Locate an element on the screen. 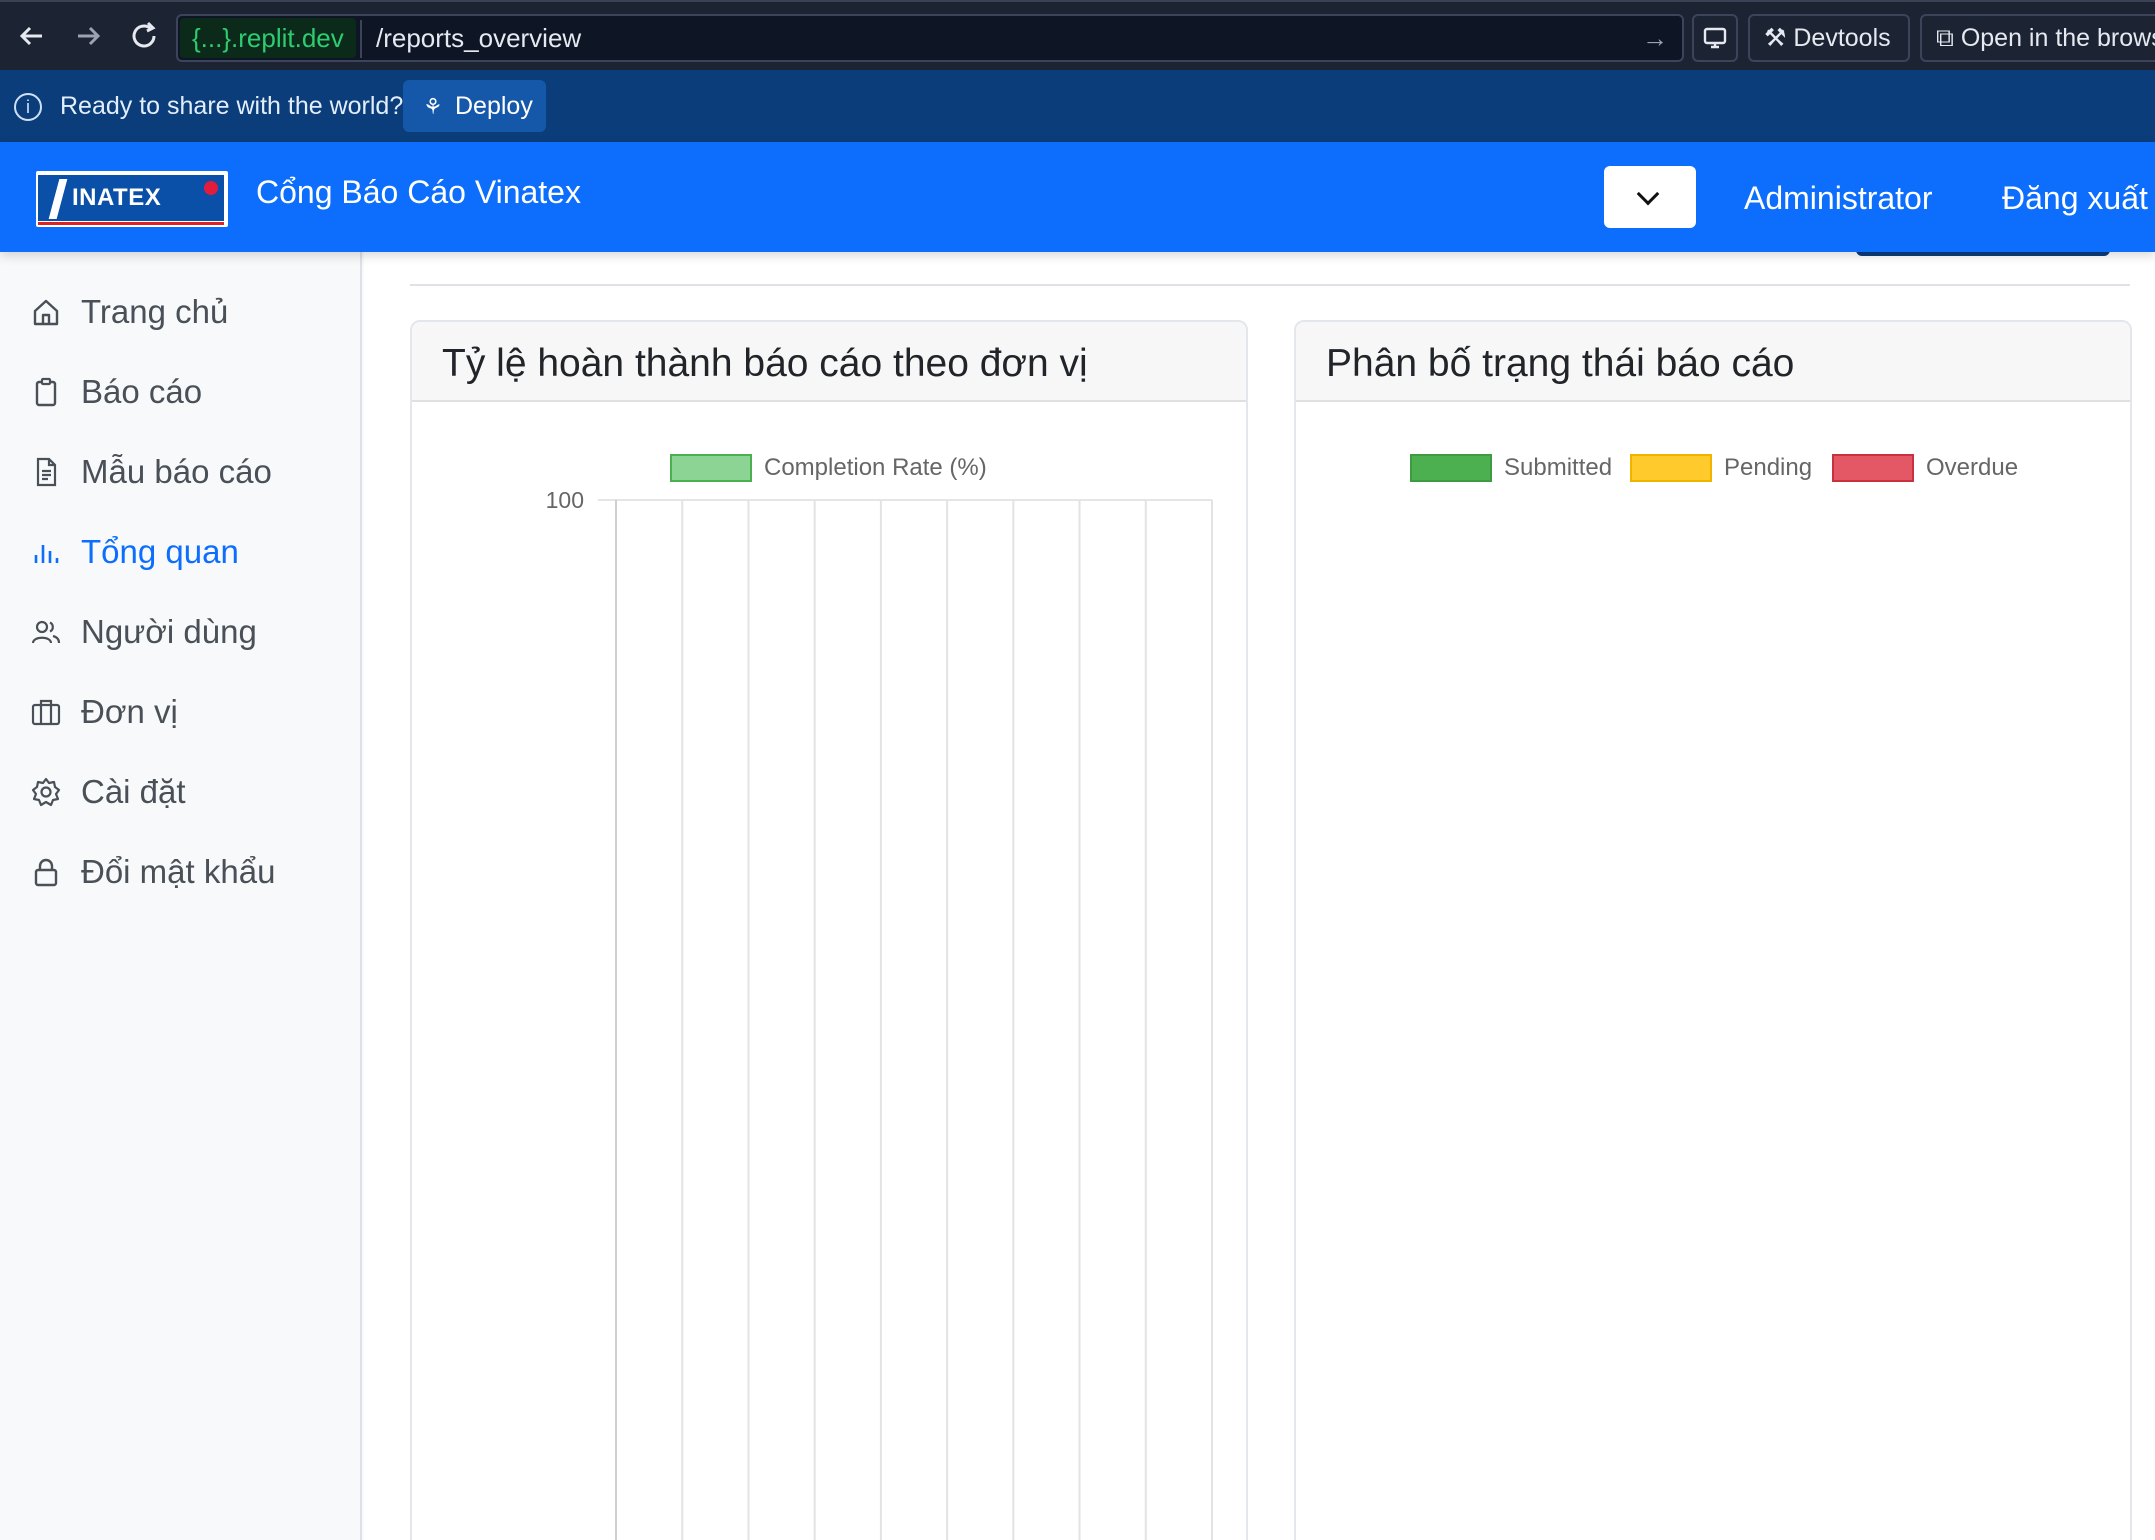 The width and height of the screenshot is (2155, 1540). logo-dot is located at coordinates (211, 188).